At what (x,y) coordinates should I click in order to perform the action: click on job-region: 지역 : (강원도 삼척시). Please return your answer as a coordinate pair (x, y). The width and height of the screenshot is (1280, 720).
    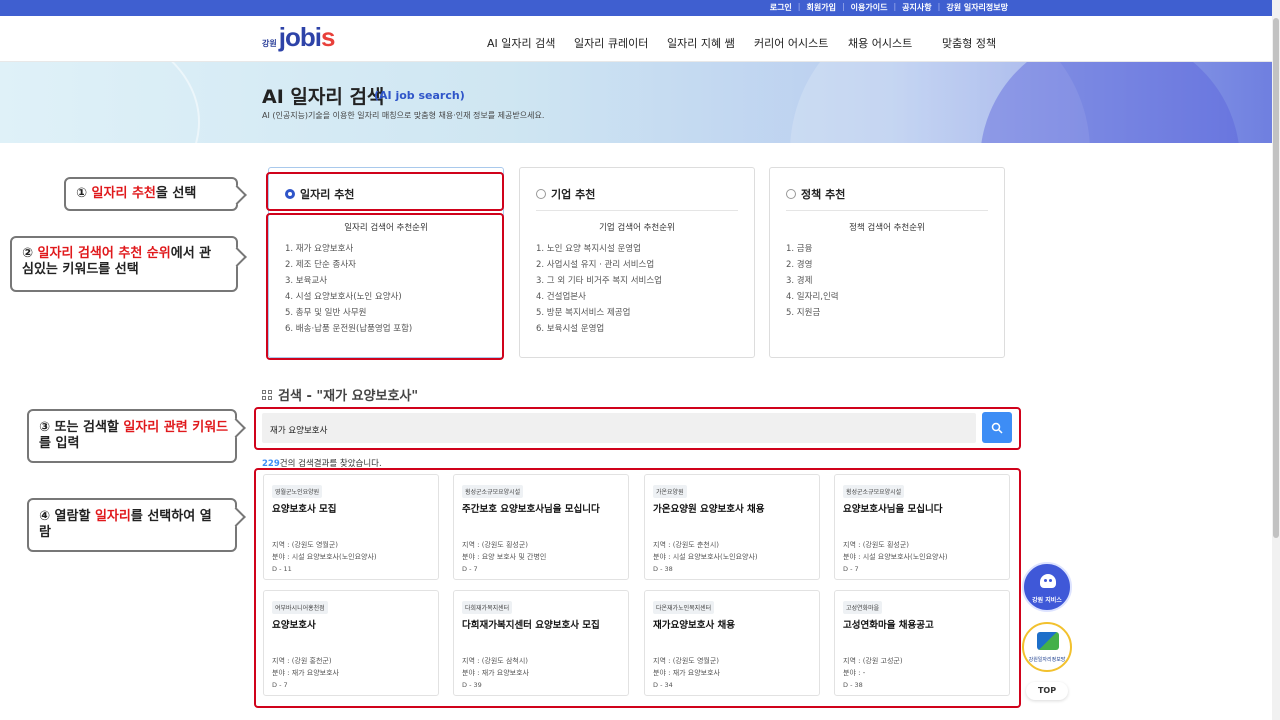
    Looking at the image, I should click on (495, 661).